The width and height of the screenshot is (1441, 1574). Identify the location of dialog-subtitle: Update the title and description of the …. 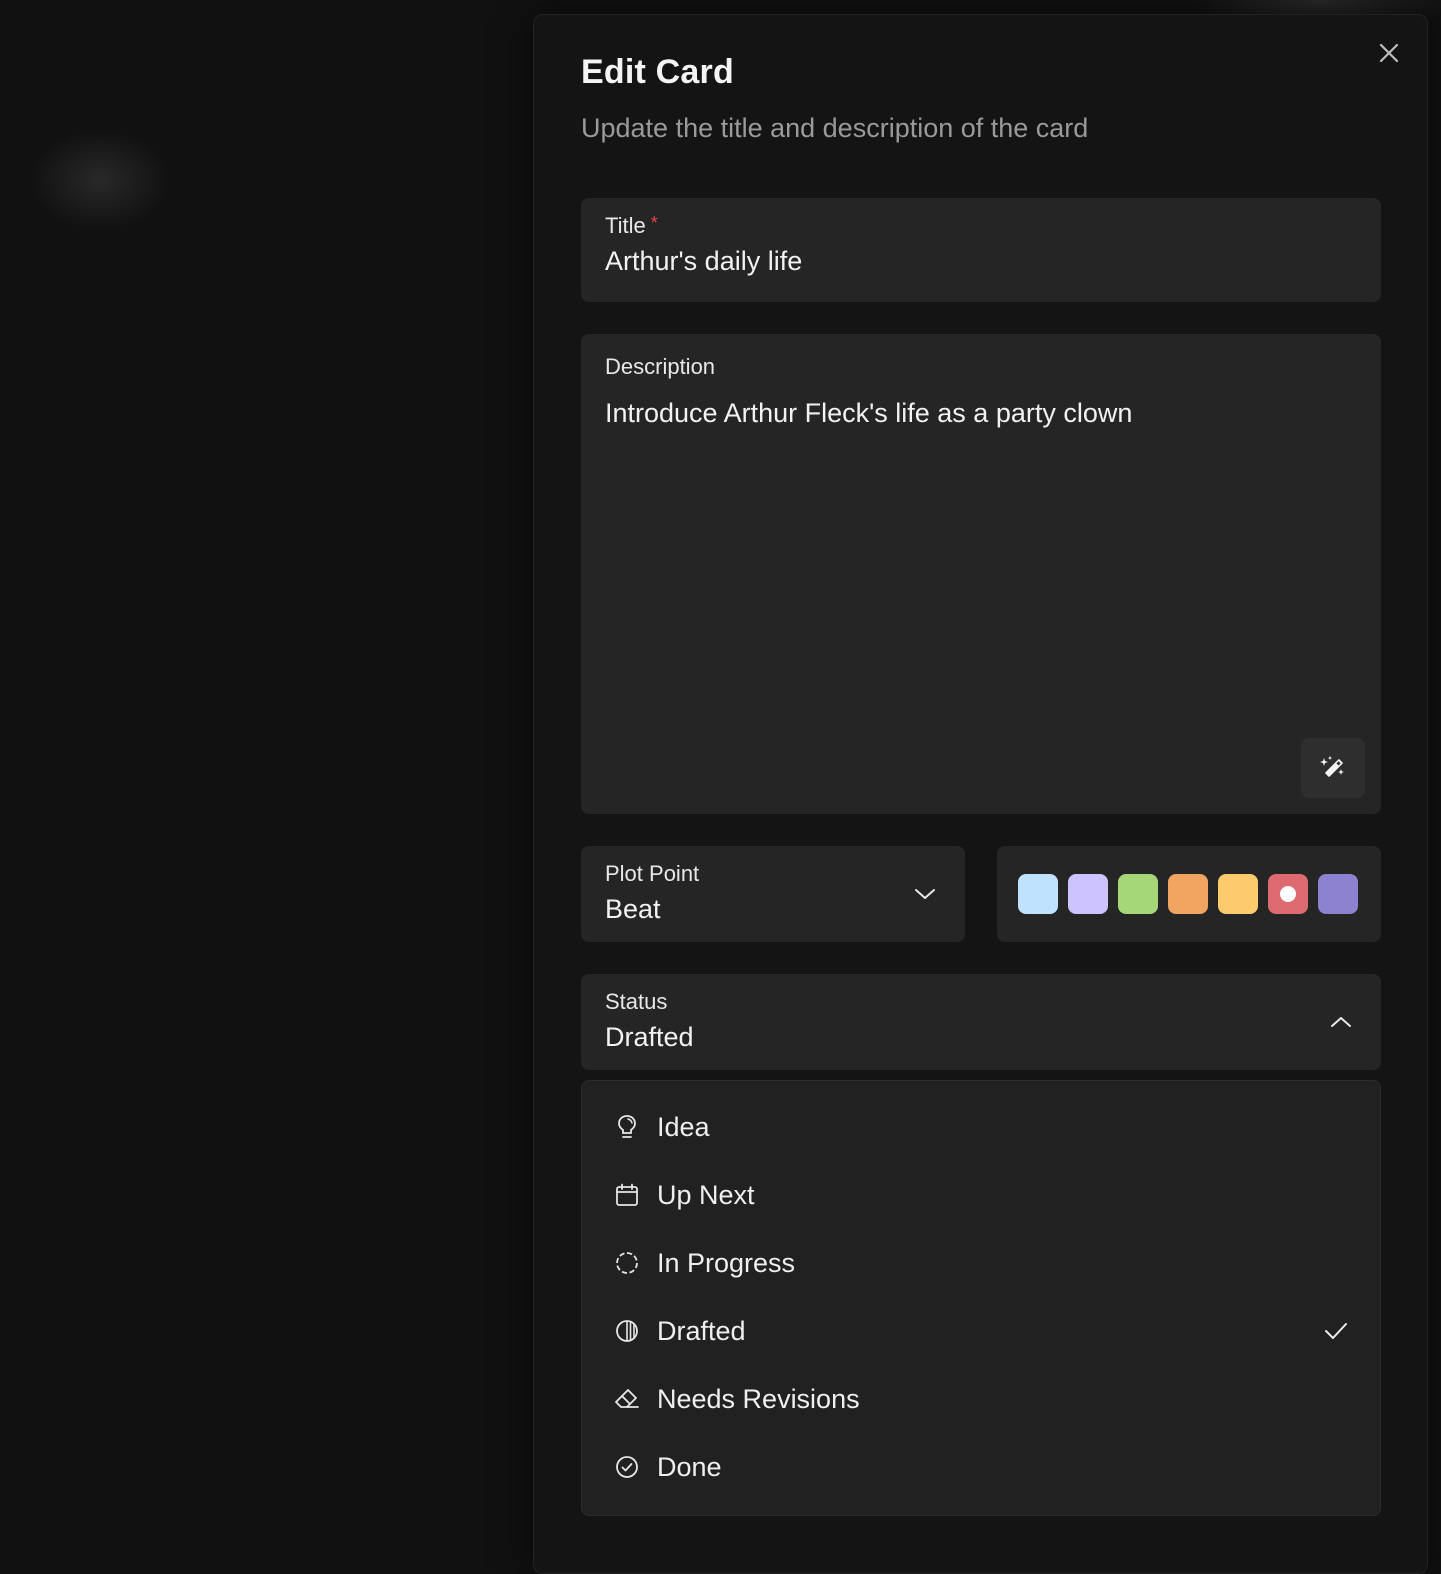
(834, 128).